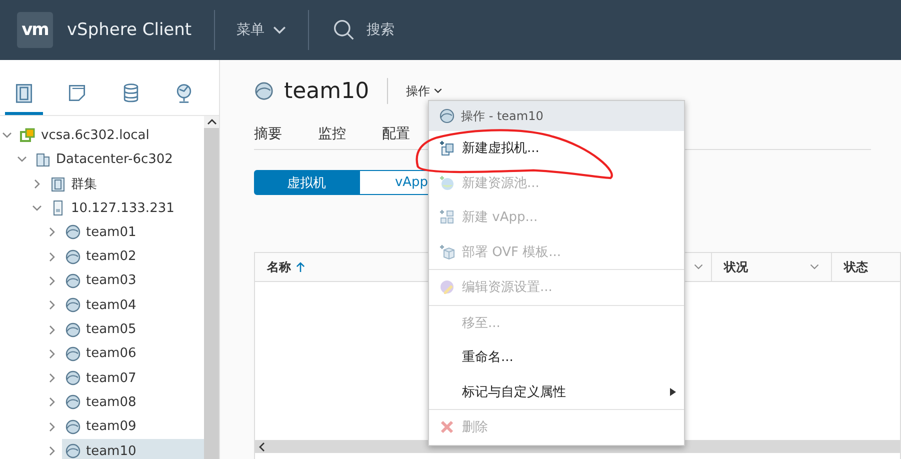 This screenshot has width=901, height=459. I want to click on vm-logo: vm, so click(35, 30).